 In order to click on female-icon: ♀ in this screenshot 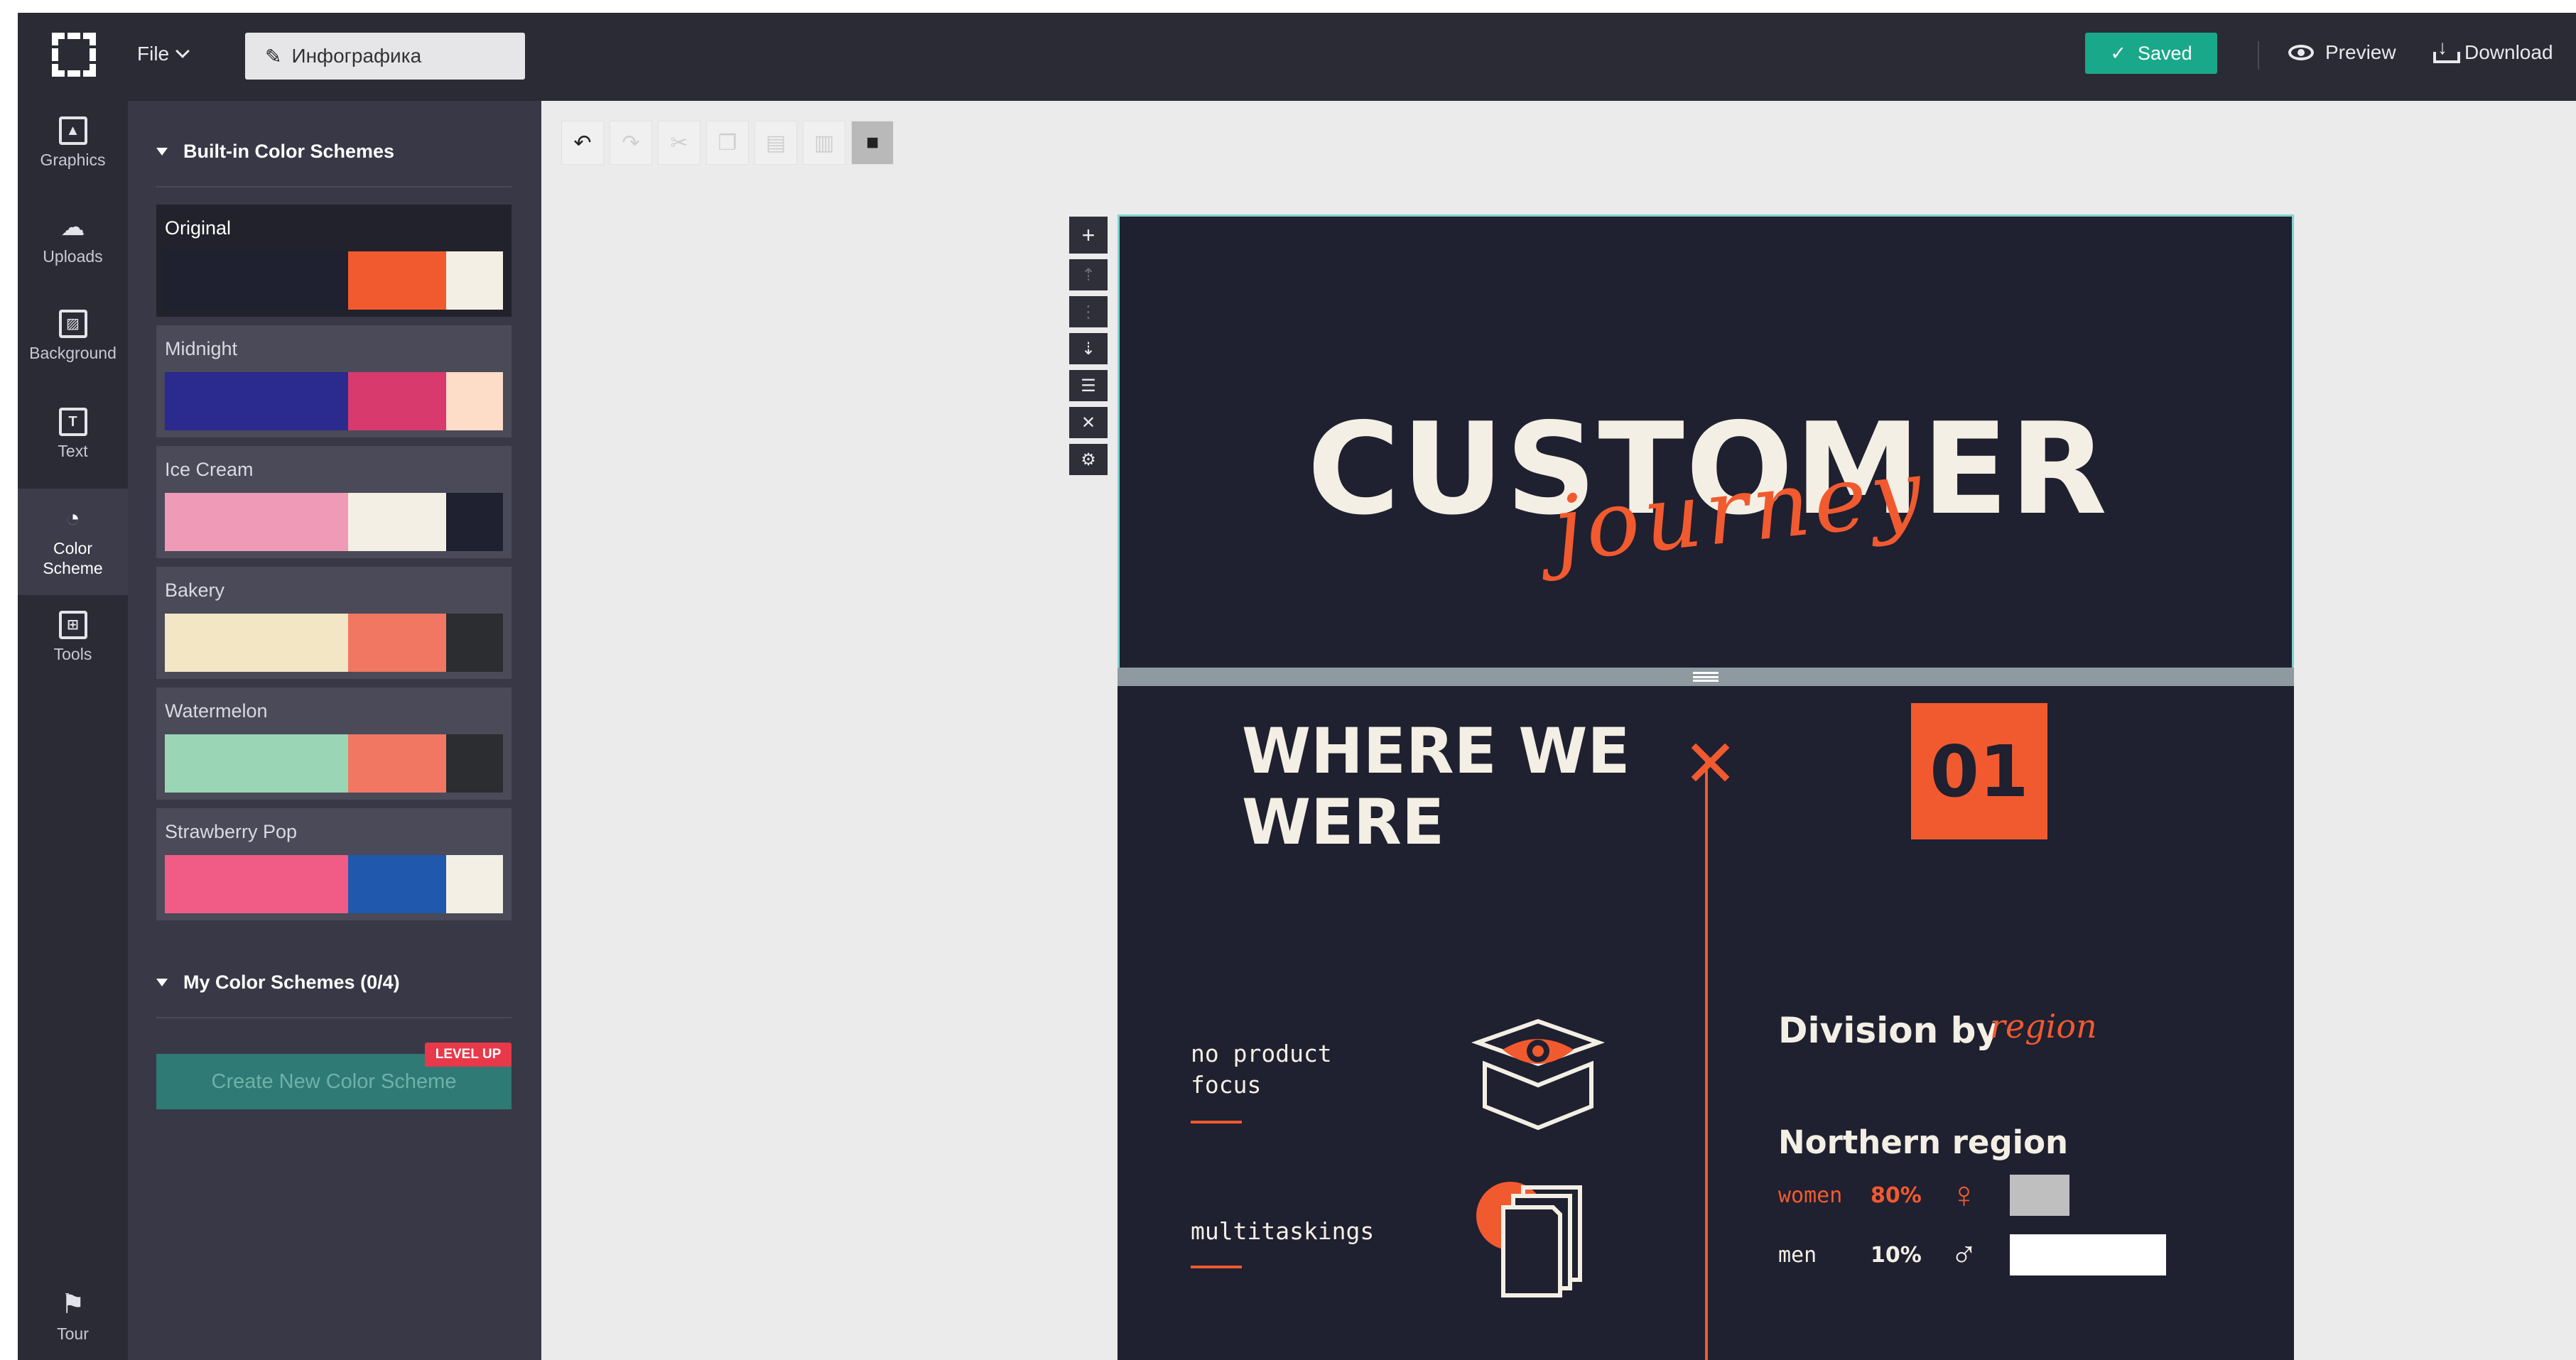, I will do `click(1964, 1195)`.